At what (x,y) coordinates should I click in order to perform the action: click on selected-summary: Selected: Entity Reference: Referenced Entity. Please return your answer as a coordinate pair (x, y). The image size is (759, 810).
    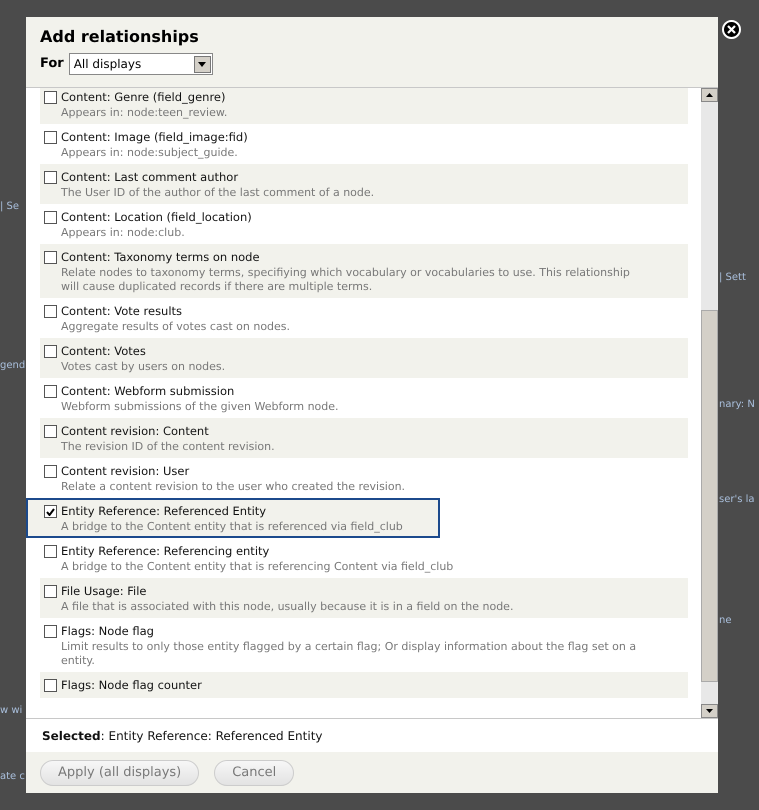
    Looking at the image, I should click on (182, 736).